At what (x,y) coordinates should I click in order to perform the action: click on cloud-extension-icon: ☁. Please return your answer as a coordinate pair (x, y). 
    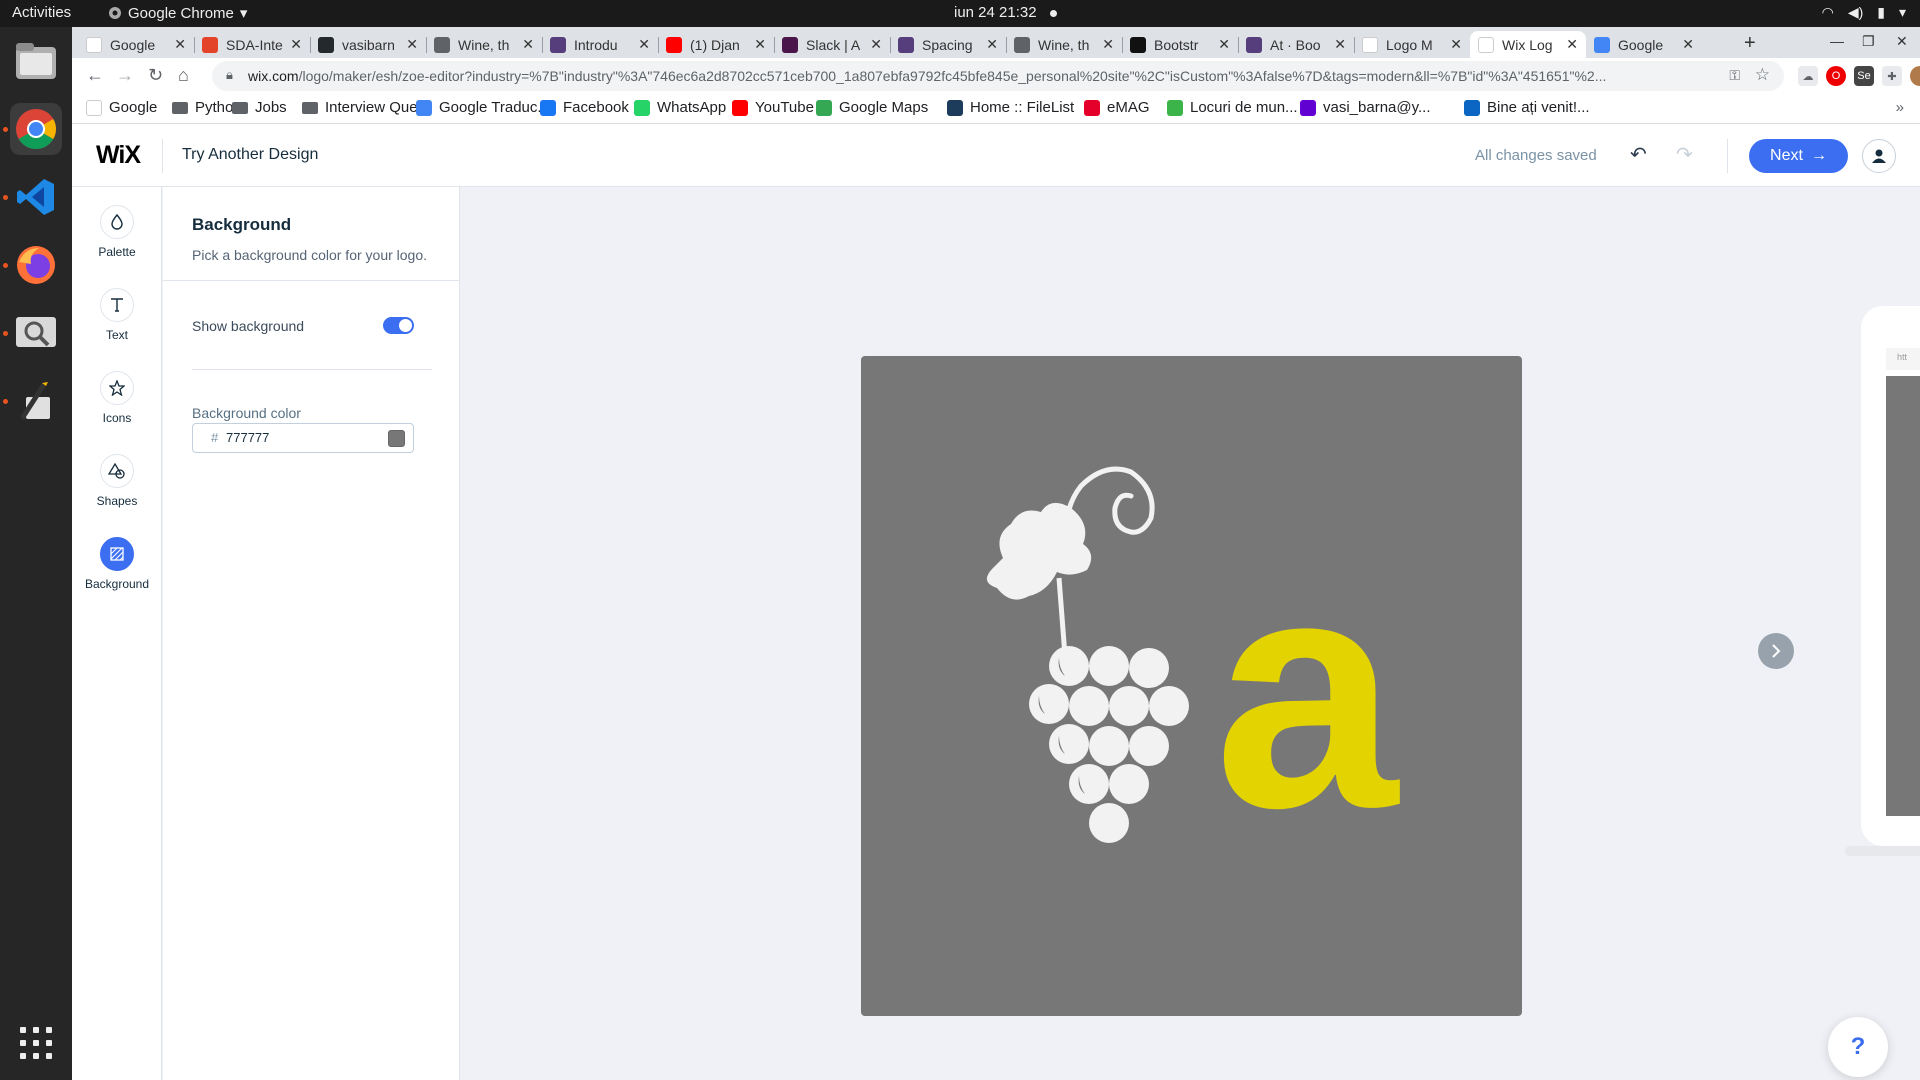
    Looking at the image, I should click on (1808, 76).